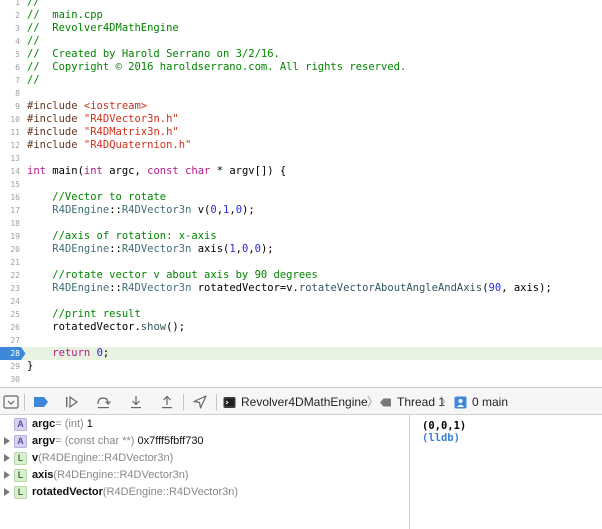  Describe the element at coordinates (301, 314) in the screenshot. I see `code-line: 25 //print result` at that location.